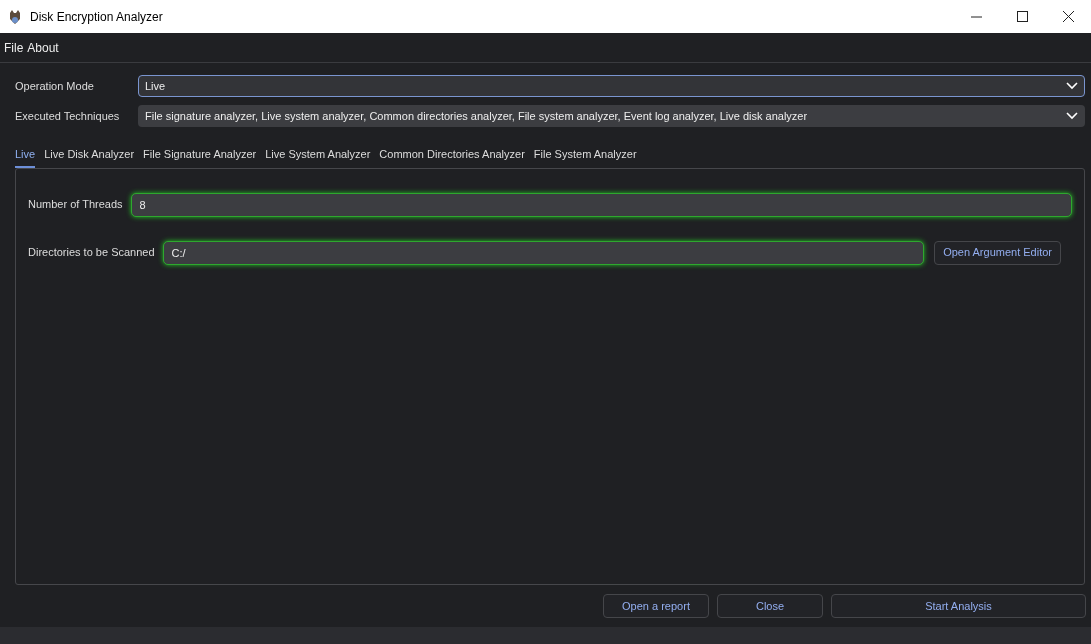 Image resolution: width=1091 pixels, height=644 pixels. What do you see at coordinates (75, 205) in the screenshot?
I see `field-label: Number of Threads` at bounding box center [75, 205].